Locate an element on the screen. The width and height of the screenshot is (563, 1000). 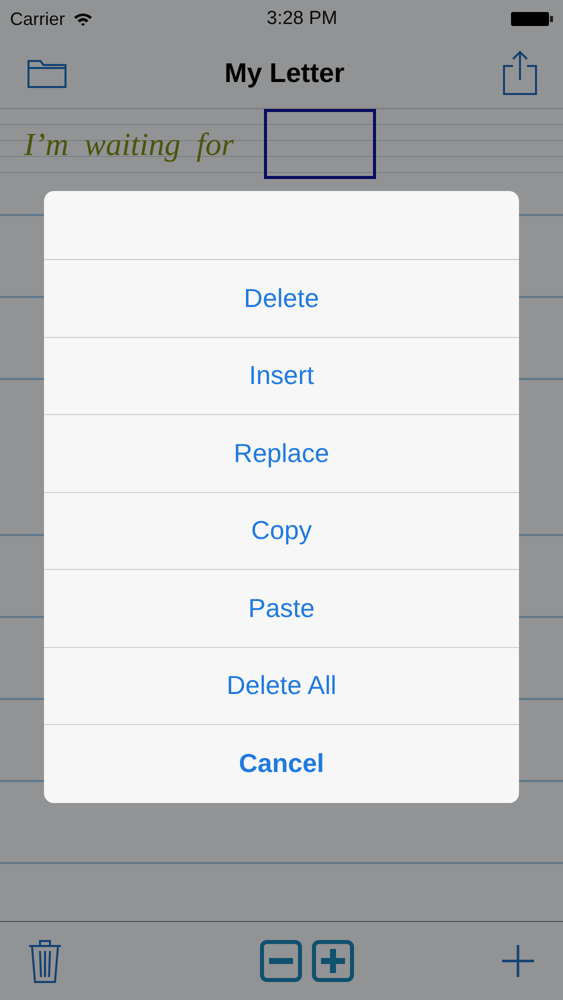
document-title: My Letter is located at coordinates (284, 73).